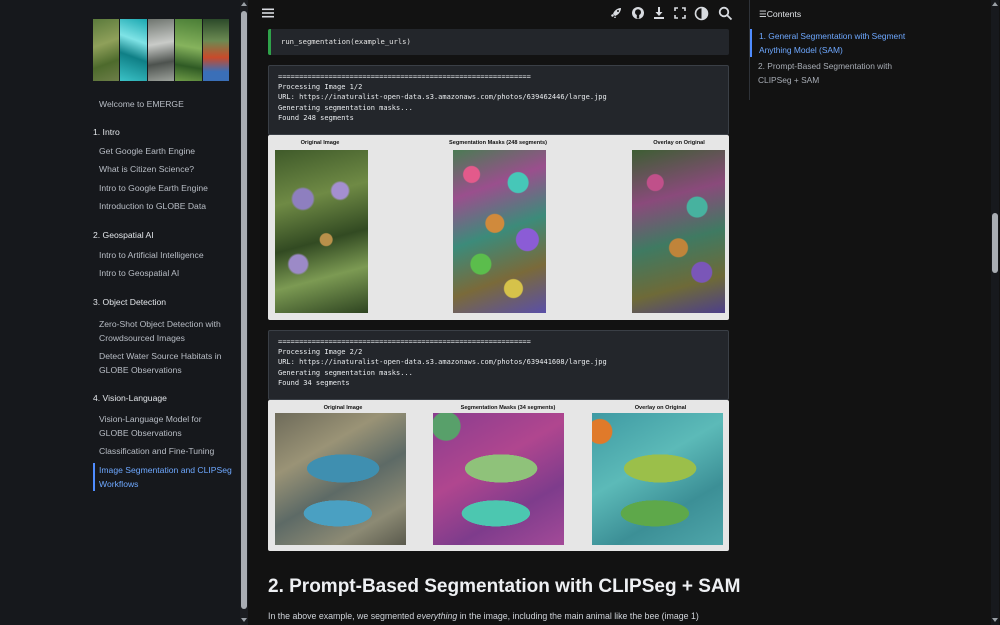 Image resolution: width=1000 pixels, height=625 pixels. Describe the element at coordinates (268, 14) in the screenshot. I see `menu-icon` at that location.